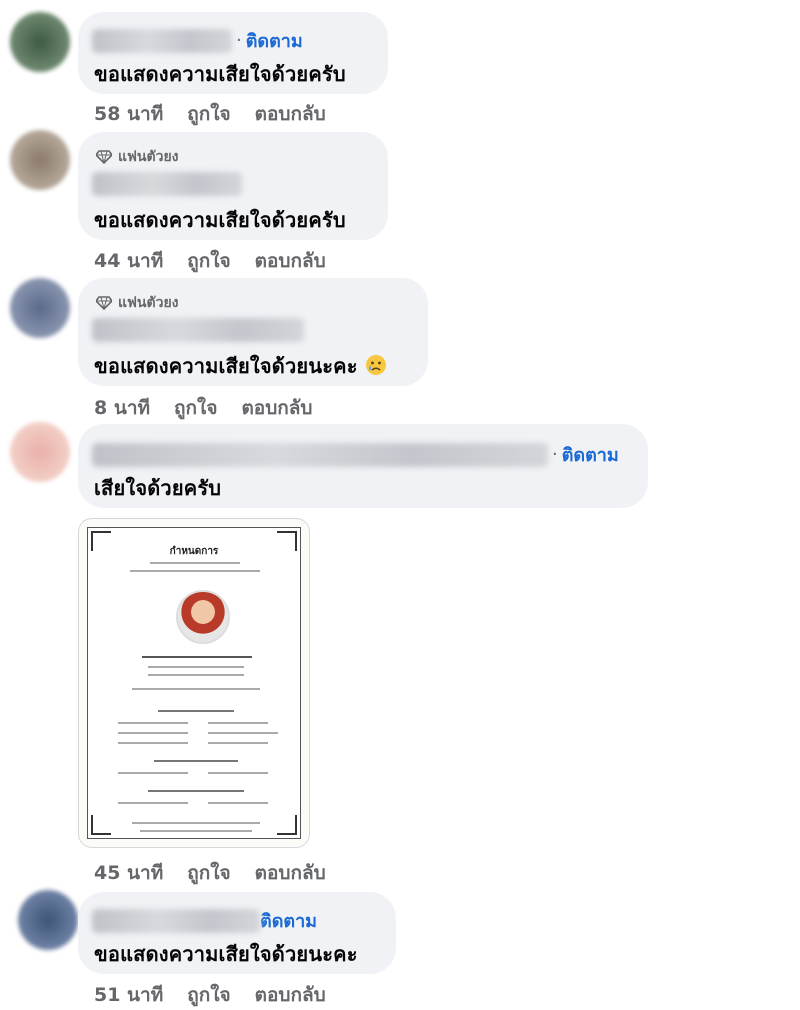  What do you see at coordinates (208, 995) in the screenshot?
I see `like-button: ถูกใจ` at bounding box center [208, 995].